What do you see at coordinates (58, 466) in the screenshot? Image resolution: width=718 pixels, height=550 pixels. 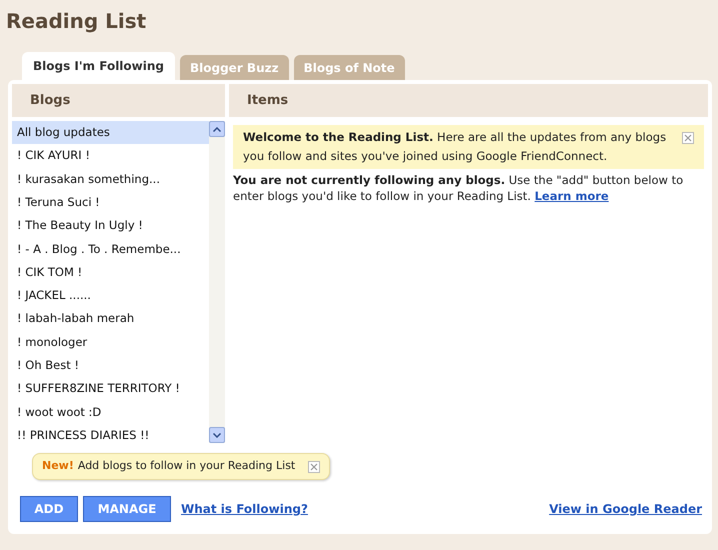 I see `new-label: New!` at bounding box center [58, 466].